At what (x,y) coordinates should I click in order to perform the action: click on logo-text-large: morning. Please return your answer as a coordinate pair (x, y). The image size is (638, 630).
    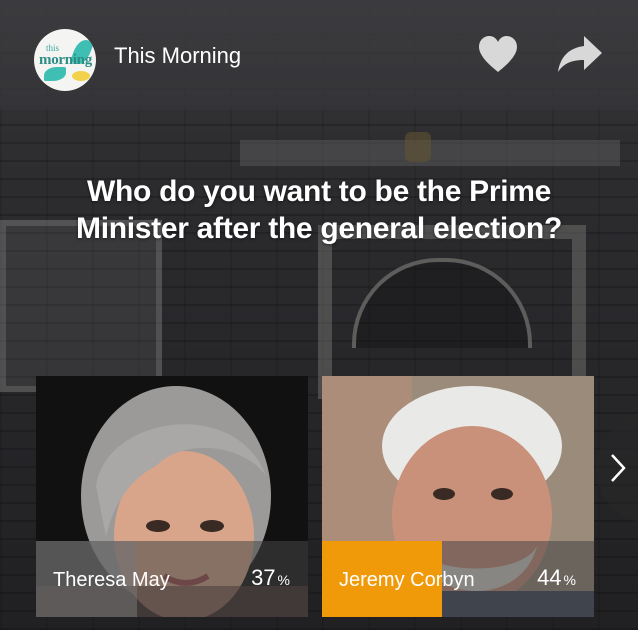
    Looking at the image, I should click on (65, 60).